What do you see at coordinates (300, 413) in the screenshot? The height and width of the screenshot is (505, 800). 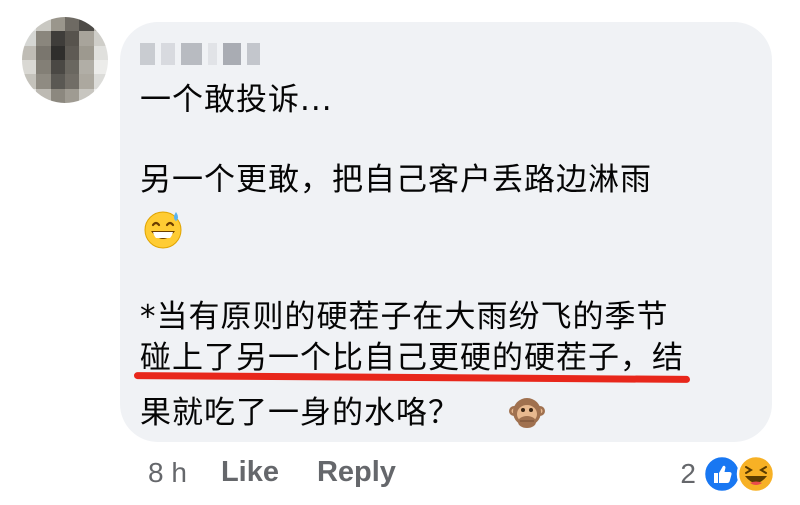 I see `comment-line-5: 果就吃了一身的水咯？` at bounding box center [300, 413].